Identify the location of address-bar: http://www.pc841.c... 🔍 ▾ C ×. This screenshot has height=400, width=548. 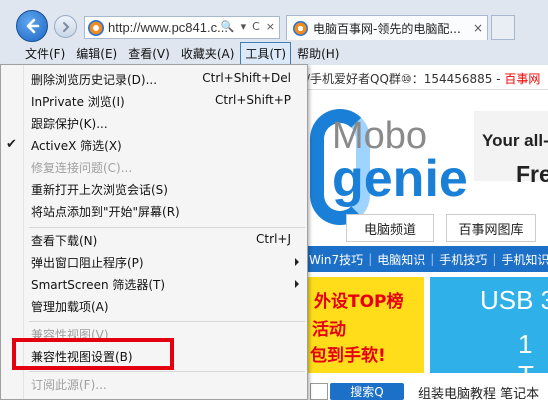
(182, 27).